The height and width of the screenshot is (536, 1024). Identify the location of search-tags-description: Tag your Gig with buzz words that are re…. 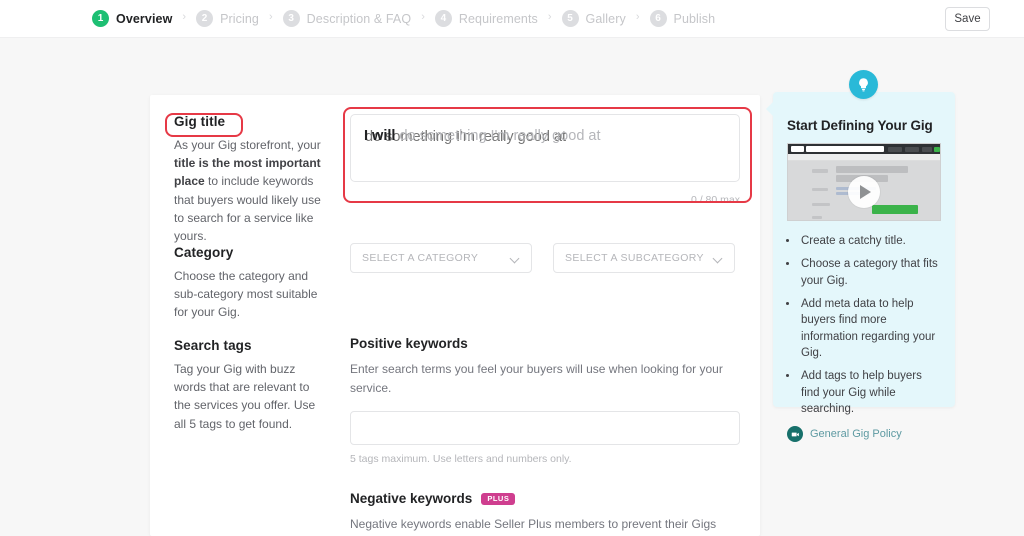
(245, 396).